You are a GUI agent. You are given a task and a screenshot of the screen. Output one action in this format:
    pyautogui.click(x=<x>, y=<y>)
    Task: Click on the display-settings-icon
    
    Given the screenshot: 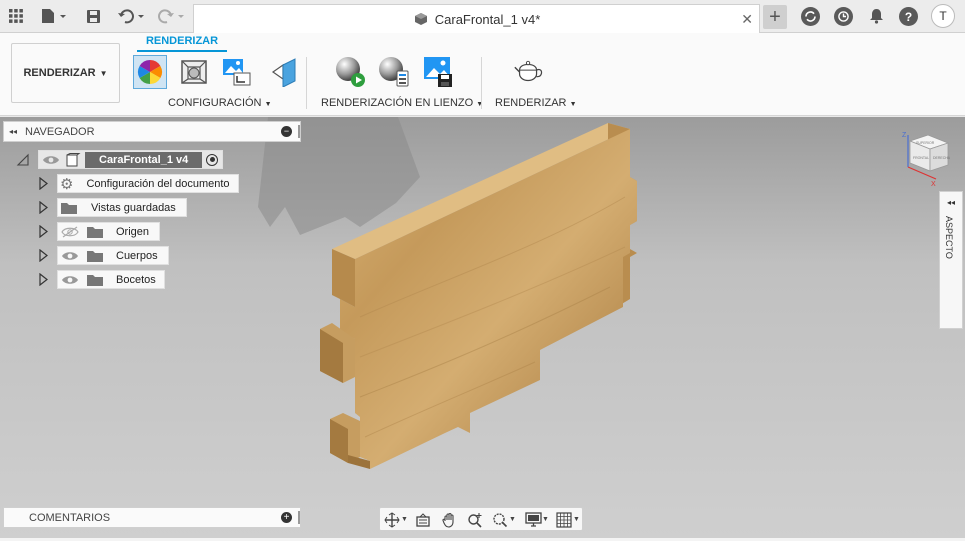 What is the action you would take?
    pyautogui.click(x=533, y=519)
    